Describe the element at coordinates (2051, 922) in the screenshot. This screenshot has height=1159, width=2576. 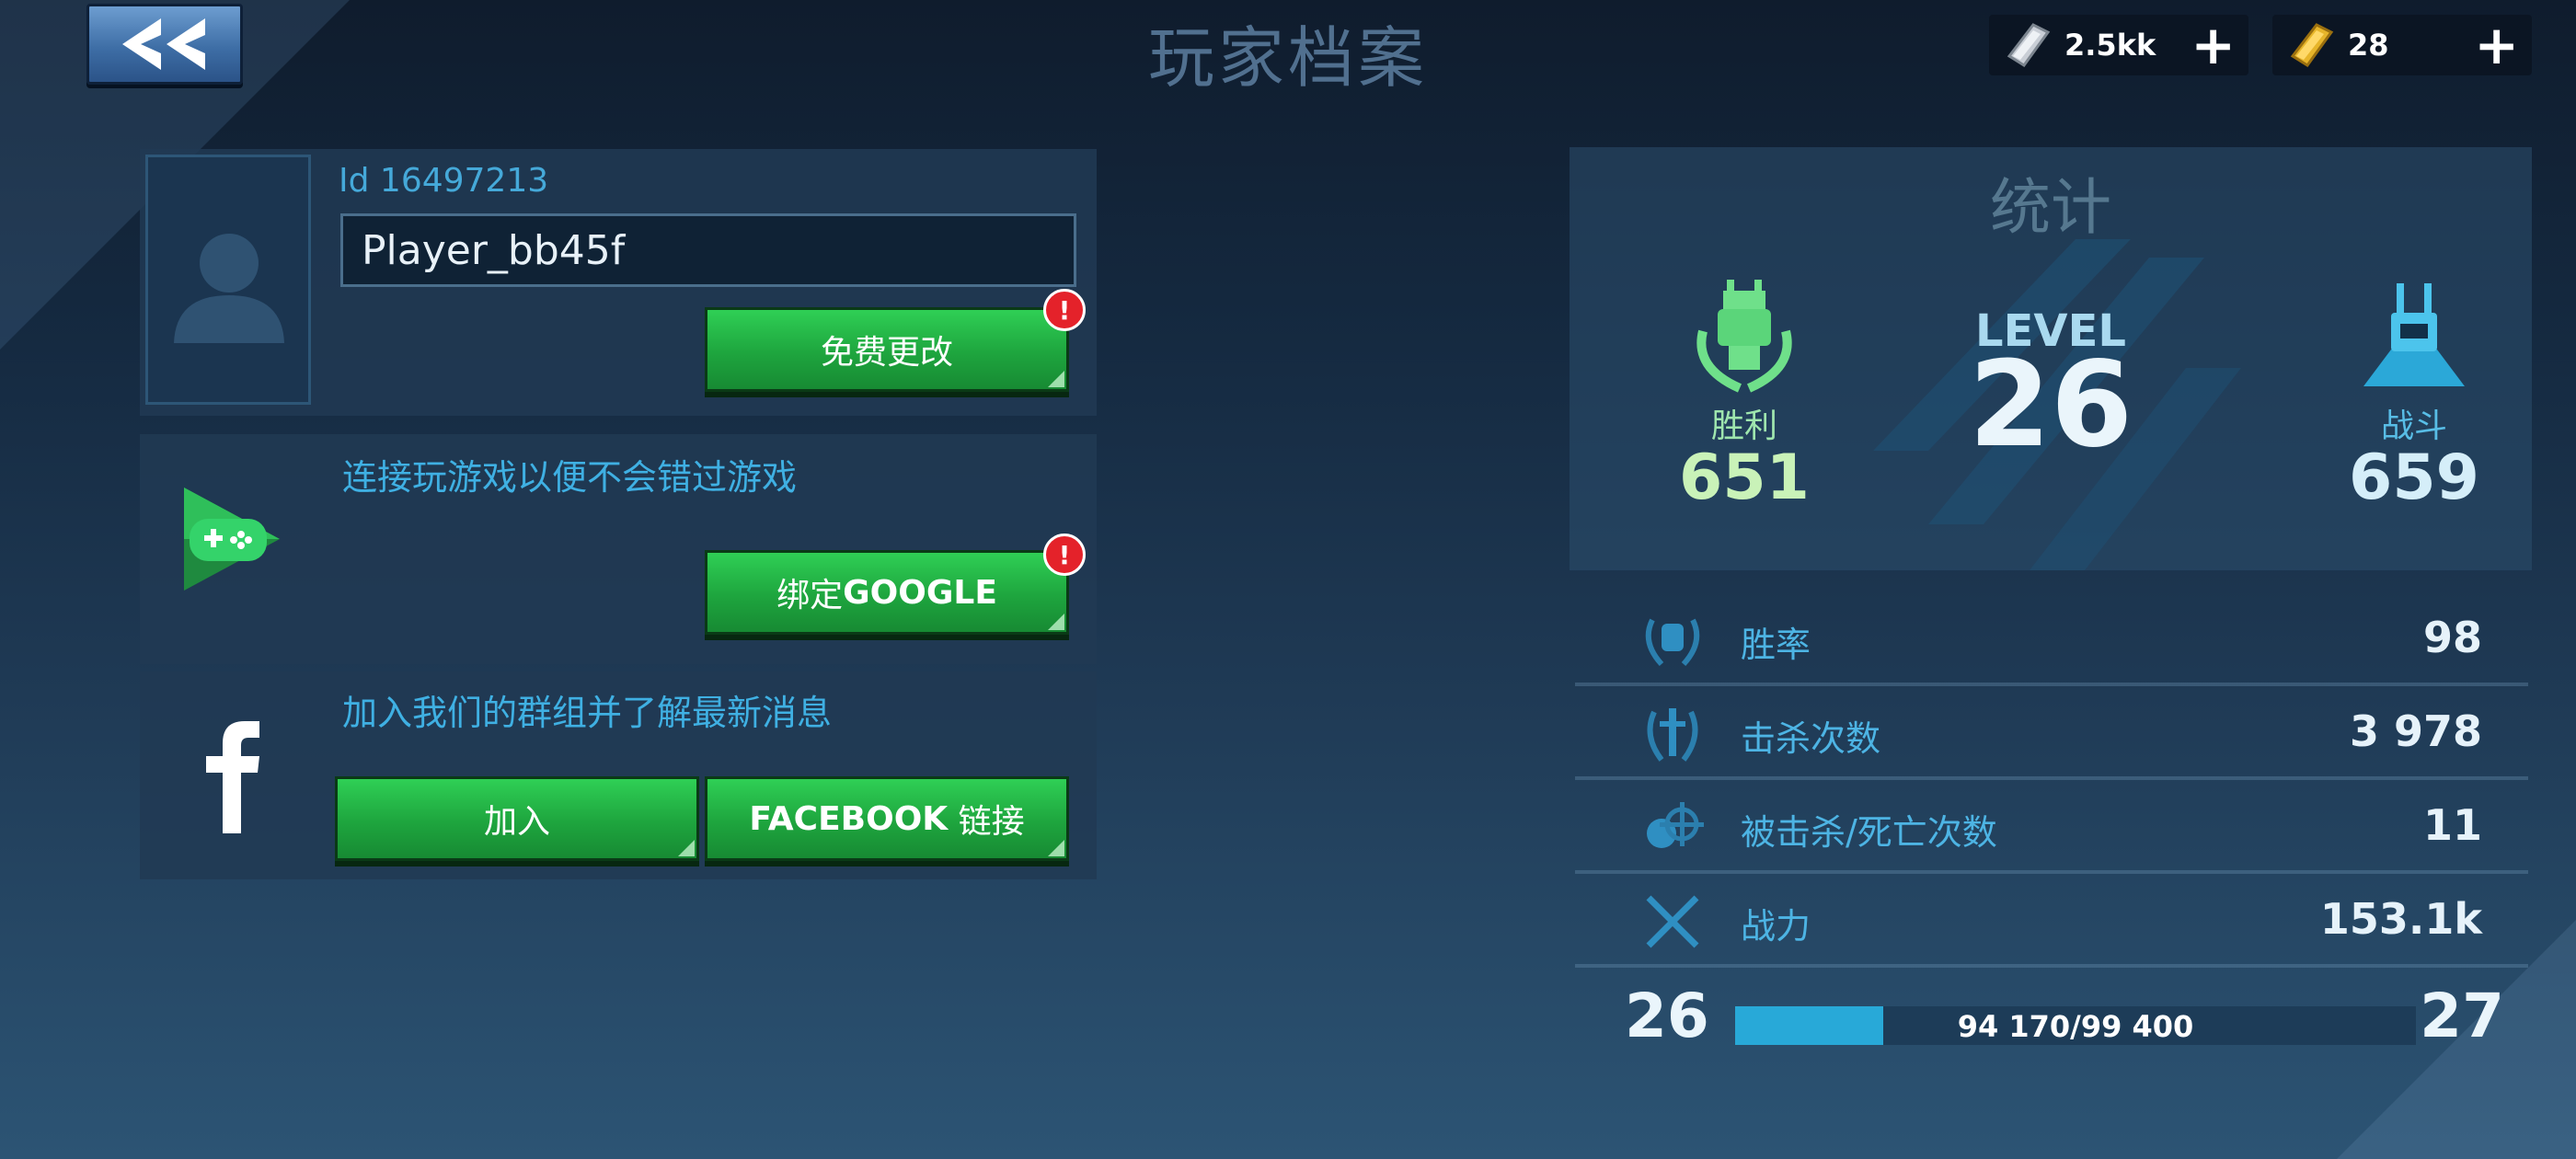
I see `stat-row-power: 战力 153.1k` at that location.